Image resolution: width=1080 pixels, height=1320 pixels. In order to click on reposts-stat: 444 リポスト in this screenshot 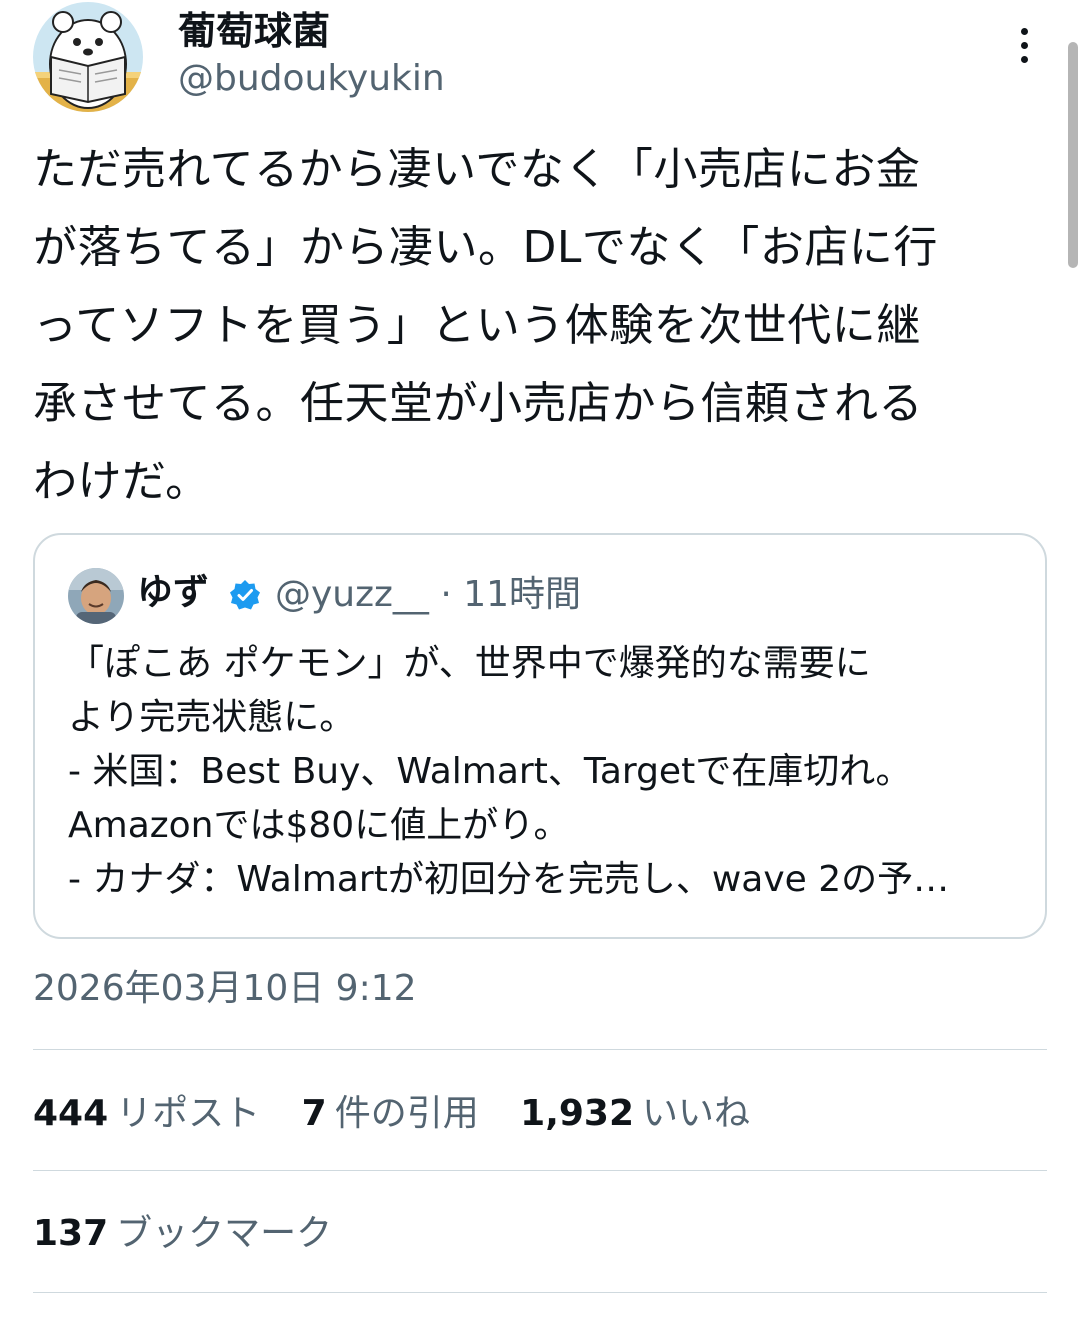, I will do `click(146, 1114)`.